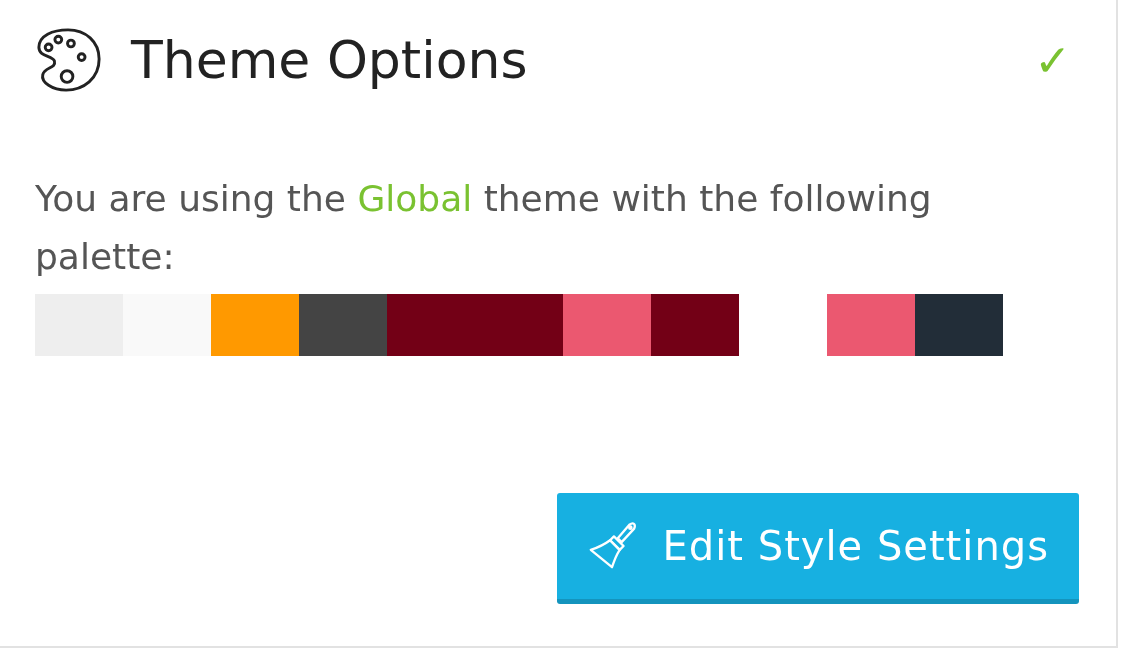  What do you see at coordinates (330, 60) in the screenshot?
I see `panel-title: Theme Options` at bounding box center [330, 60].